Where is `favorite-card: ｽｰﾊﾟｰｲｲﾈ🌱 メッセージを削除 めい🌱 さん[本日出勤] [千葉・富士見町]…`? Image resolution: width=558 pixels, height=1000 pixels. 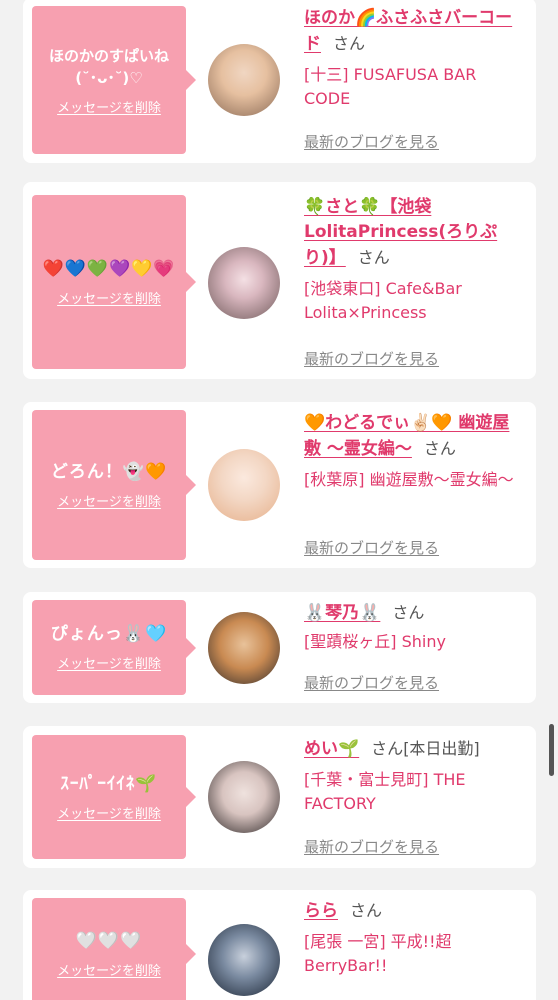 favorite-card: ｽｰﾊﾟｰｲｲﾈ🌱 メッセージを削除 めい🌱 さん[本日出勤] [千葉・富士見町]… is located at coordinates (279, 797).